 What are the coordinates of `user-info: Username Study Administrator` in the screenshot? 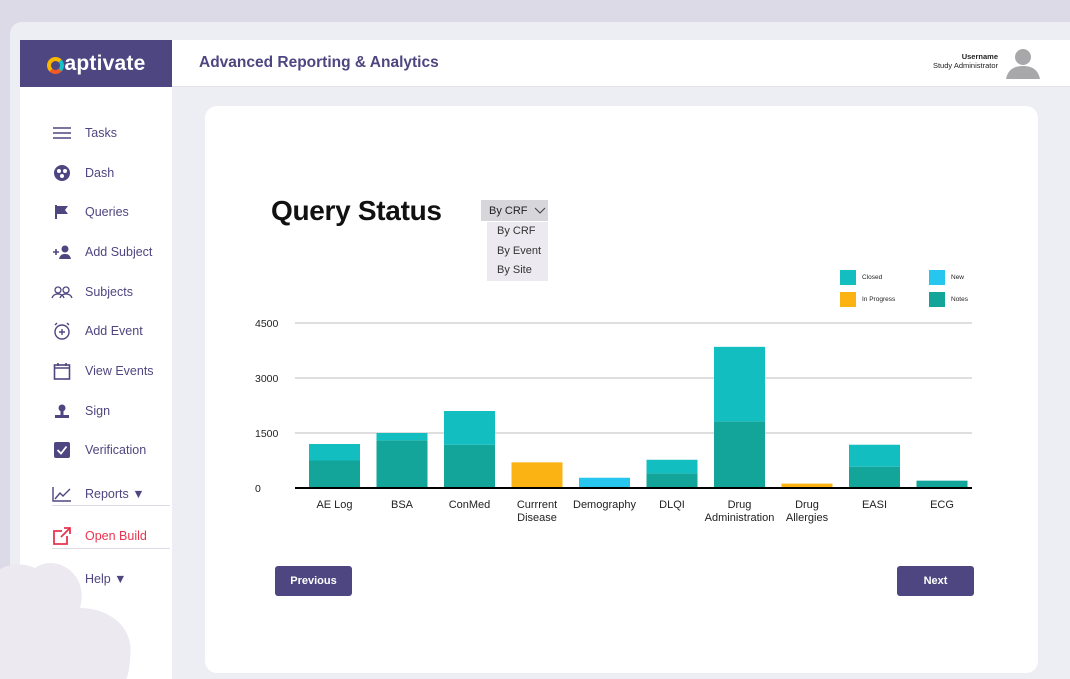 It's located at (965, 61).